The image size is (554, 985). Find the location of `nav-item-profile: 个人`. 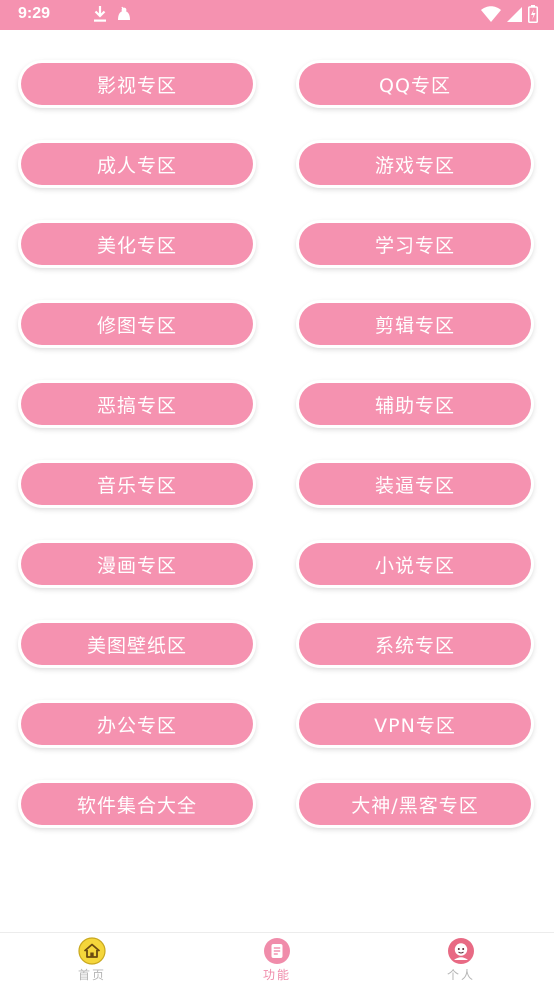

nav-item-profile: 个人 is located at coordinates (461, 960).